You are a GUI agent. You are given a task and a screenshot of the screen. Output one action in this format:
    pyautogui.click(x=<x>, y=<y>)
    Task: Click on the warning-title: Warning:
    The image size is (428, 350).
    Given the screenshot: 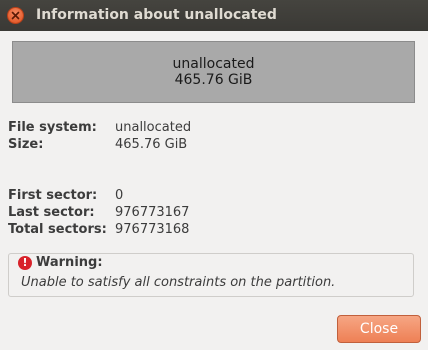 What is the action you would take?
    pyautogui.click(x=69, y=262)
    